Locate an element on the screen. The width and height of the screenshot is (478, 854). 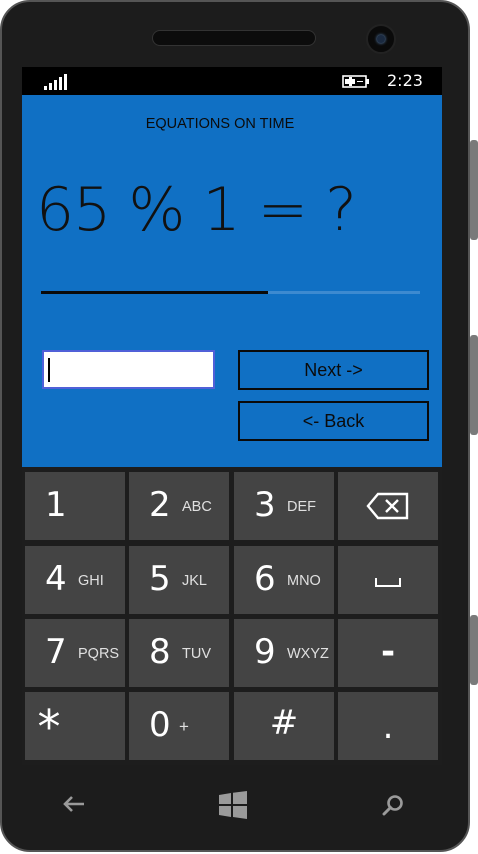
key-hash: # is located at coordinates (284, 726).